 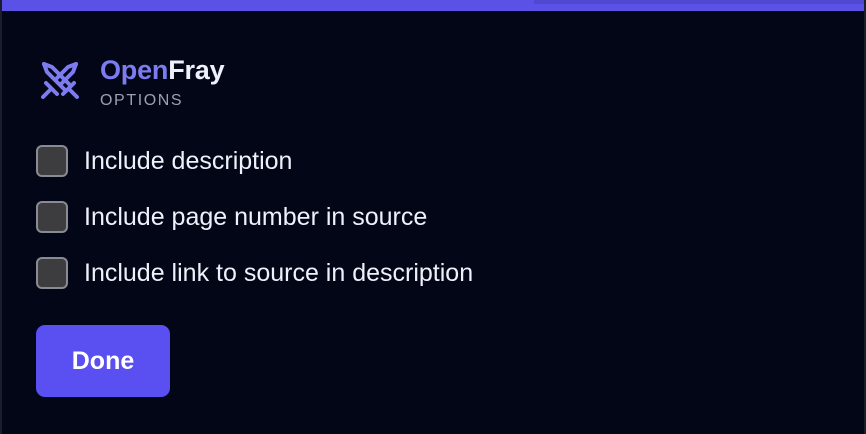 I want to click on option-label: Include link to source in description, so click(x=279, y=273).